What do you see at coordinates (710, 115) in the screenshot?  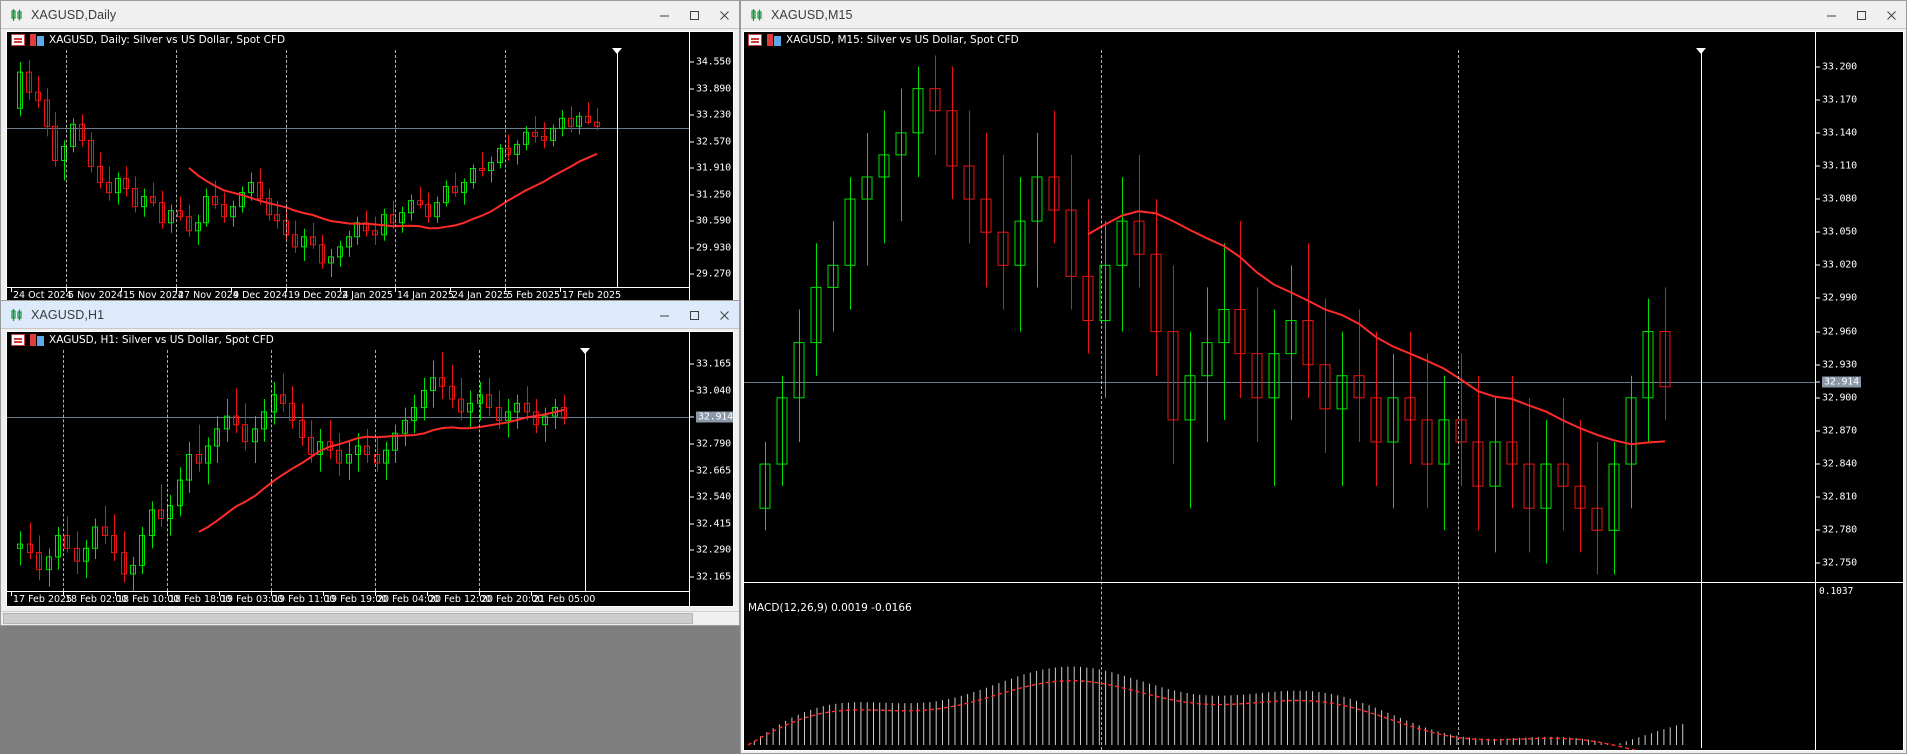 I see `price-tick-label: 33.230` at bounding box center [710, 115].